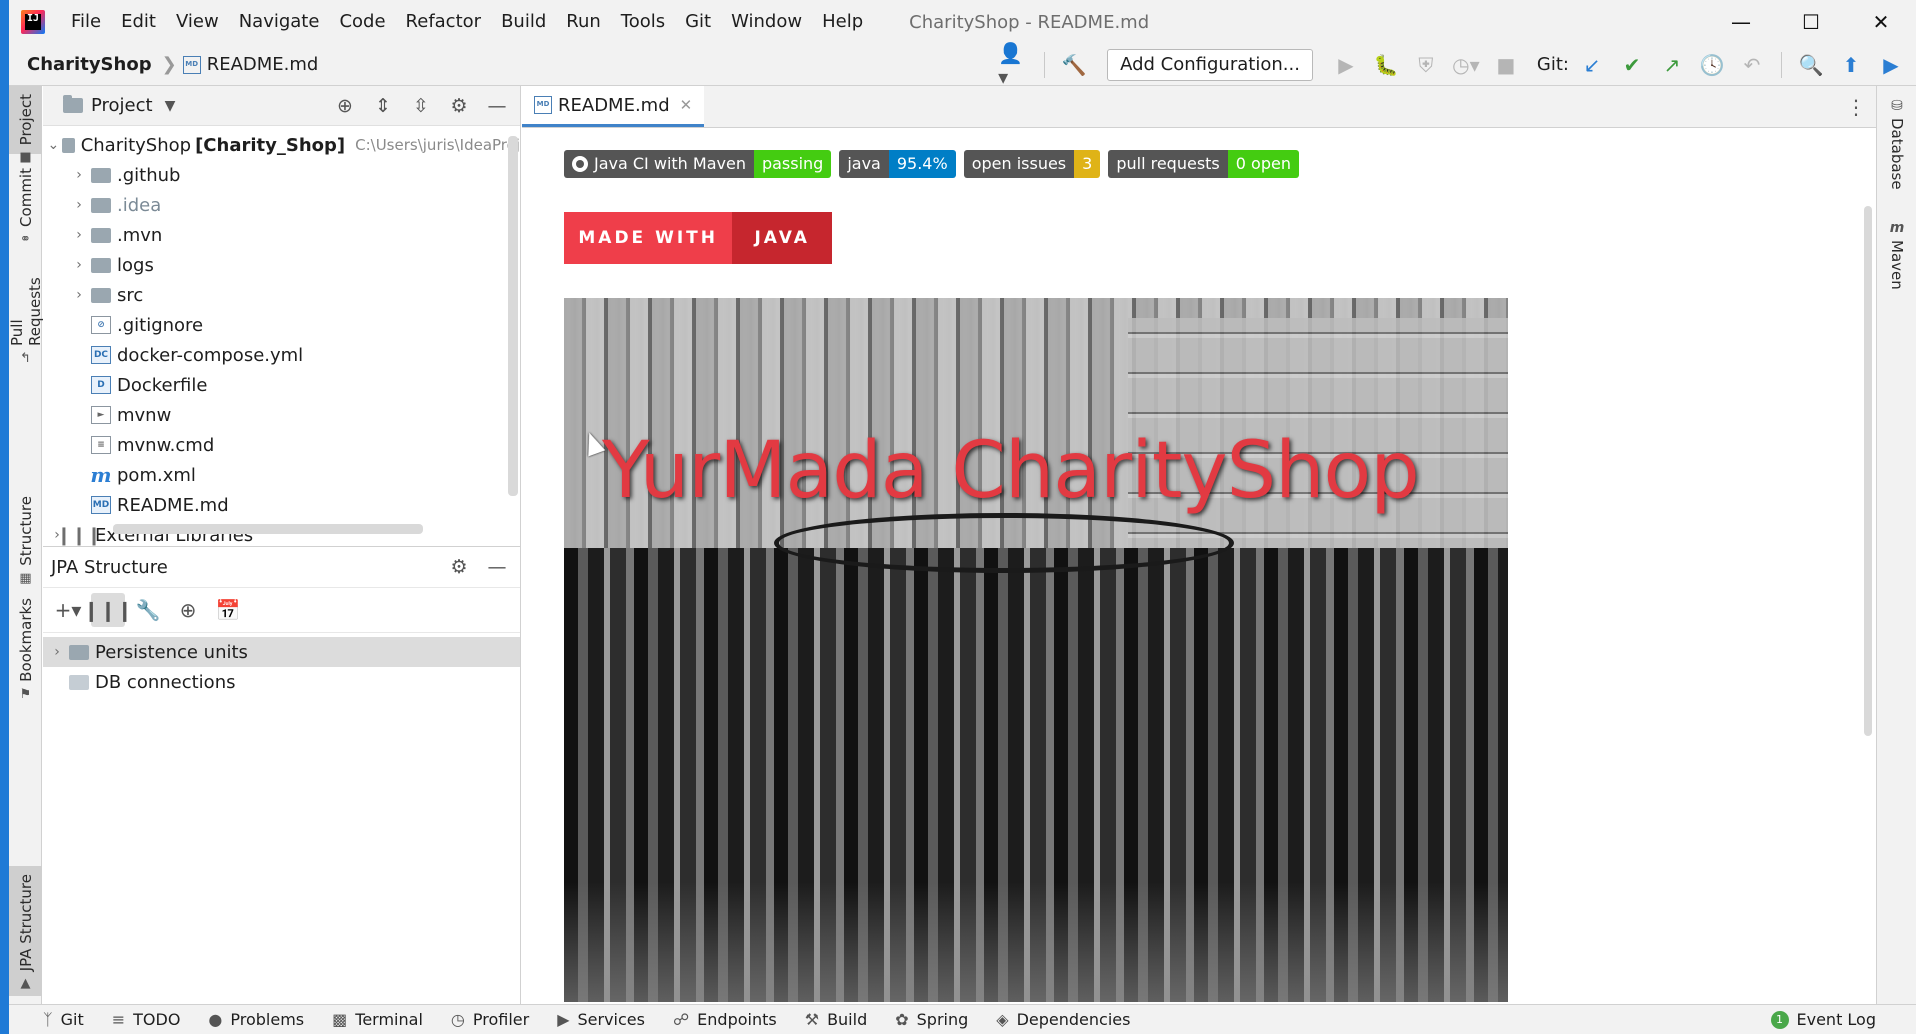 Image resolution: width=1916 pixels, height=1034 pixels. I want to click on stop-icon: ■, so click(1506, 65).